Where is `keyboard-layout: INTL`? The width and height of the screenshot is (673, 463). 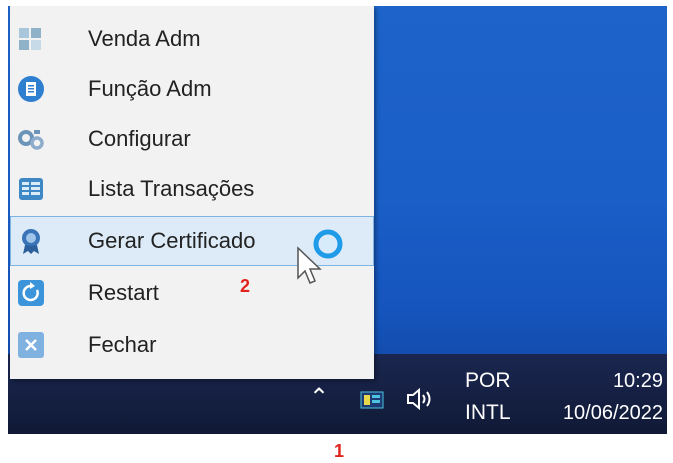
keyboard-layout: INTL is located at coordinates (488, 412).